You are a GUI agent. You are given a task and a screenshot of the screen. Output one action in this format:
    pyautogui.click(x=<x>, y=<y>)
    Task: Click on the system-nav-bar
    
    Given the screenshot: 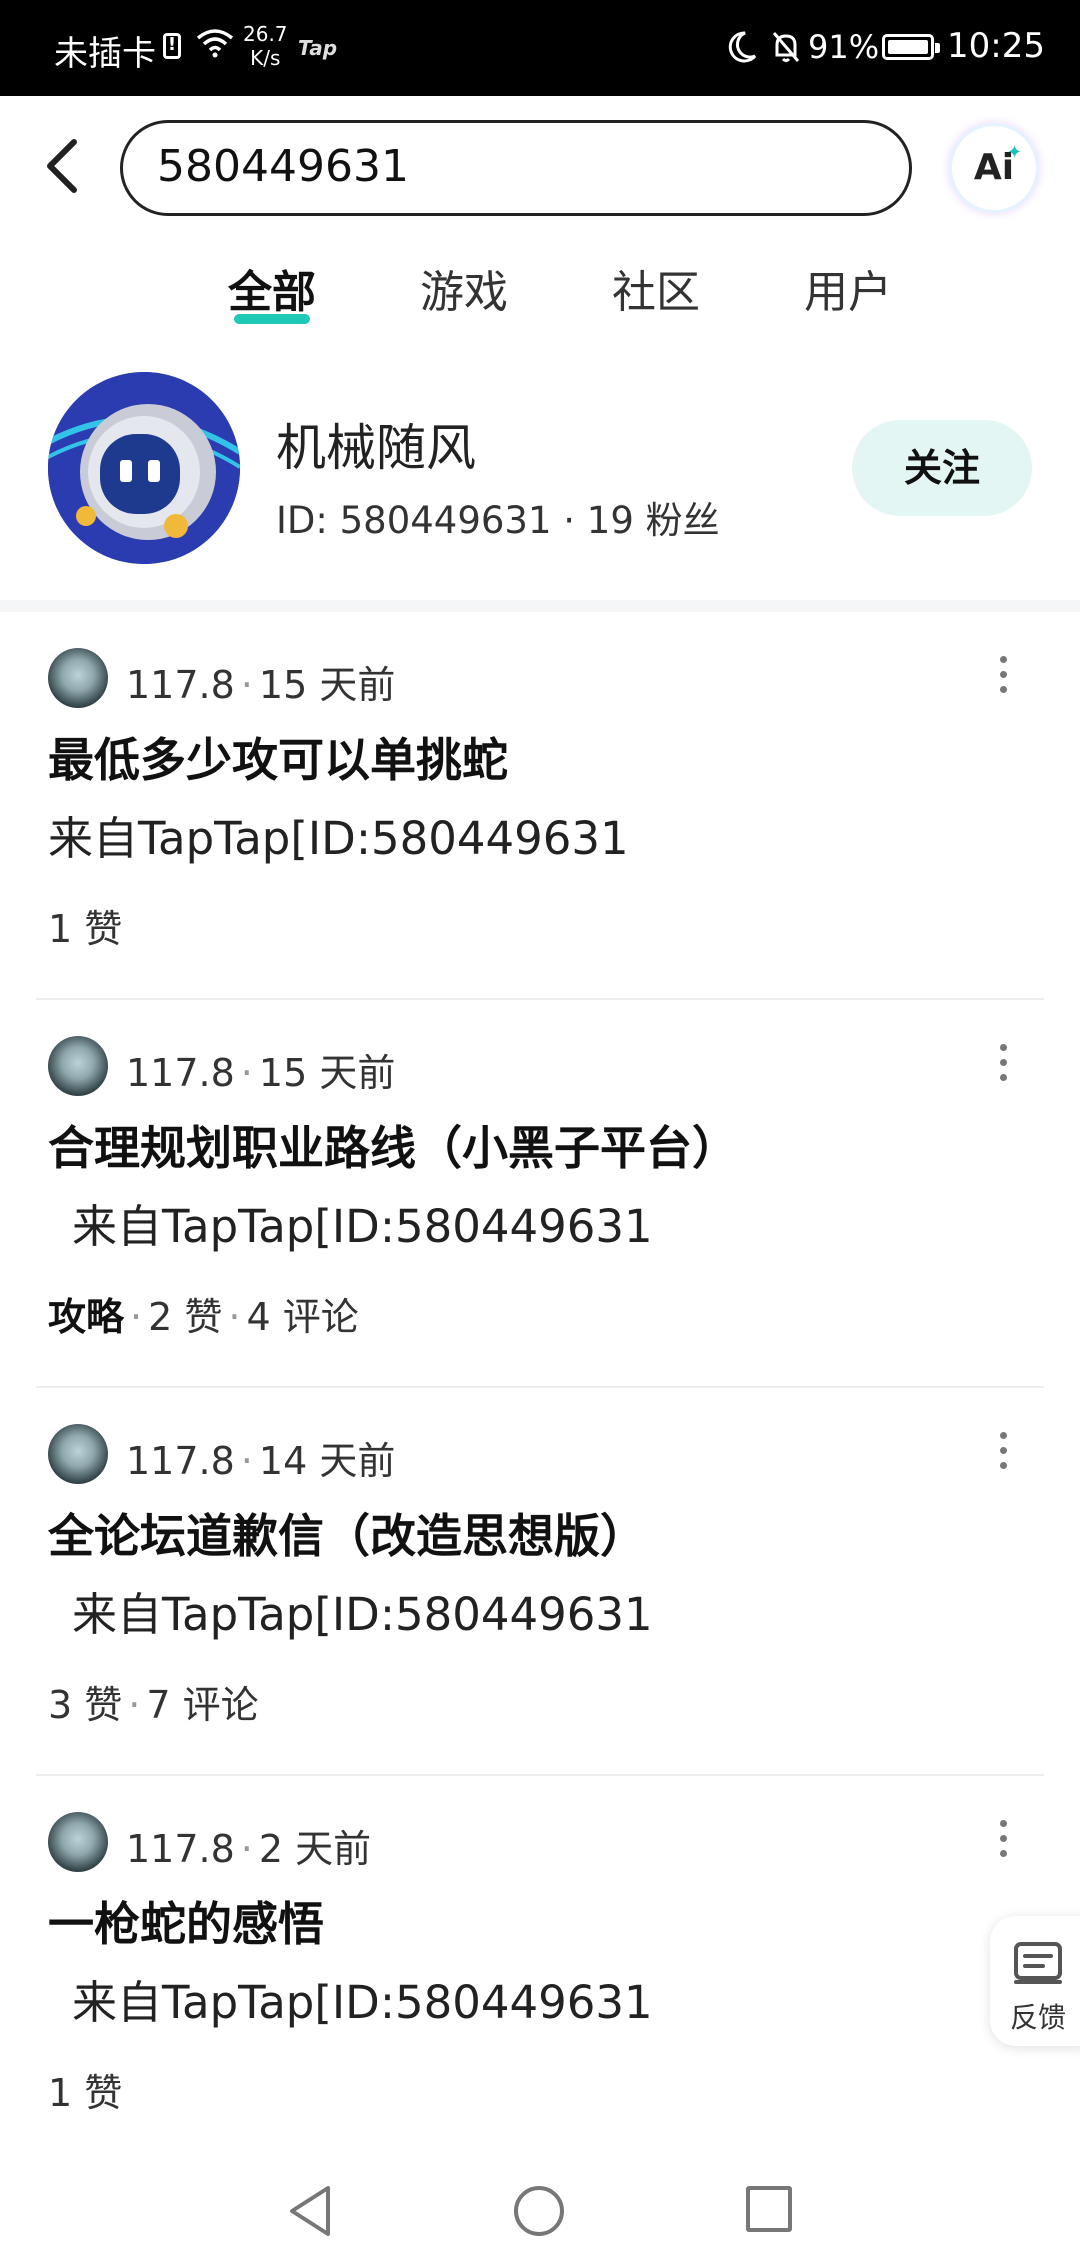 What is the action you would take?
    pyautogui.click(x=540, y=2197)
    